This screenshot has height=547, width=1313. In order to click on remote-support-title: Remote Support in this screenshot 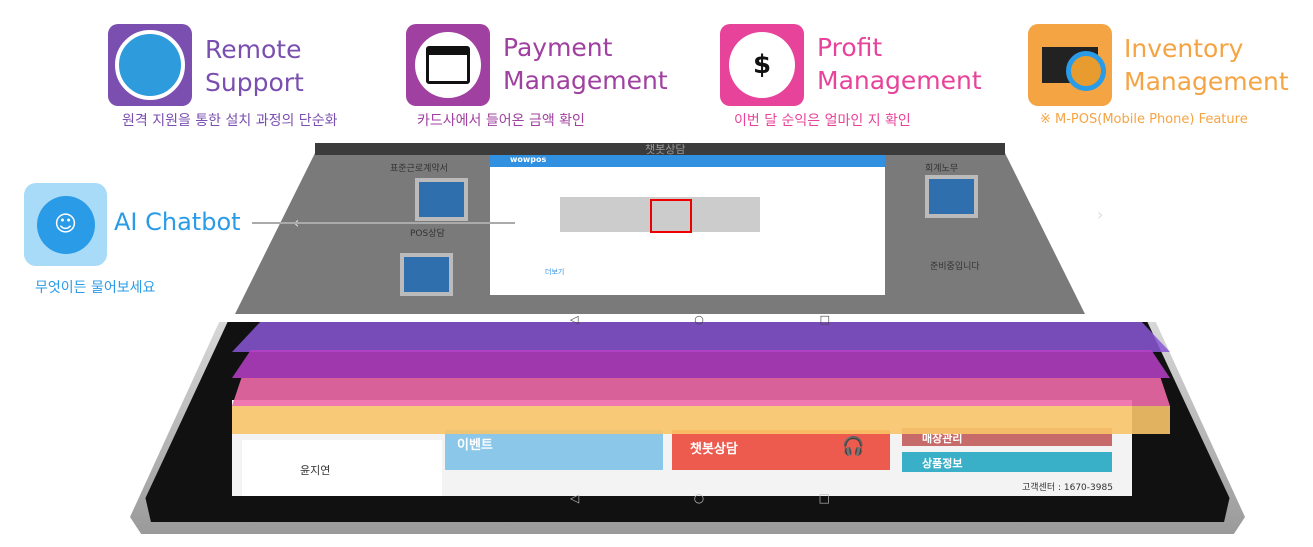, I will do `click(254, 66)`.